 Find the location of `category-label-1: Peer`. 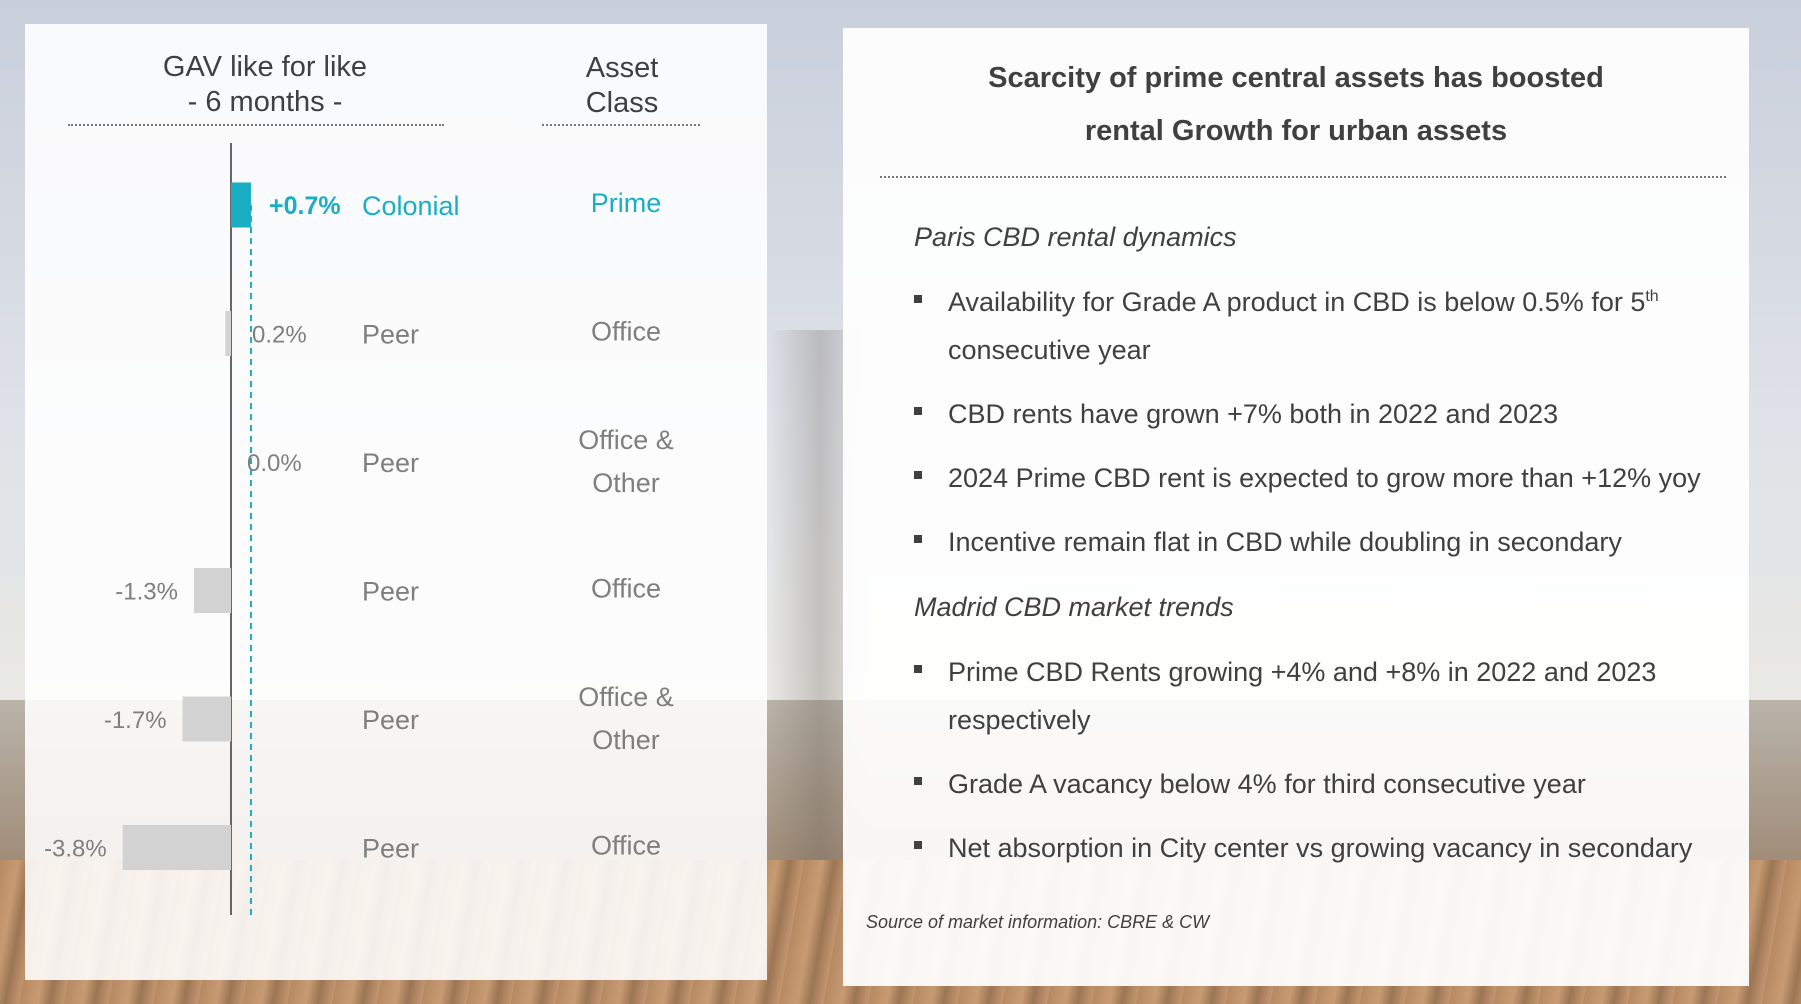

category-label-1: Peer is located at coordinates (390, 335).